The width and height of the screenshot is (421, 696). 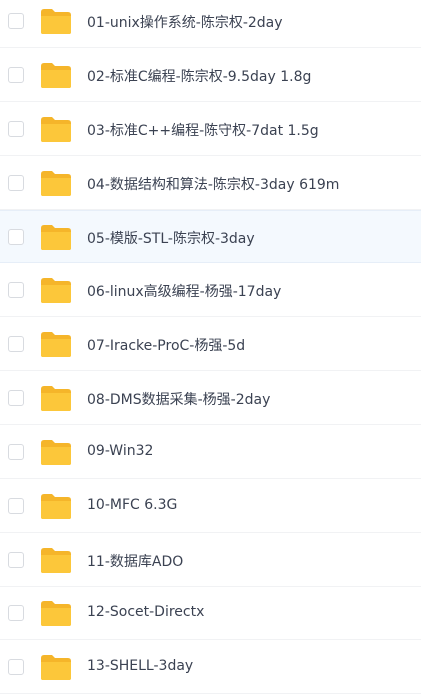 I want to click on list-item: 04-数据结构和算法-陈宗权-3day 619m, so click(x=210, y=183).